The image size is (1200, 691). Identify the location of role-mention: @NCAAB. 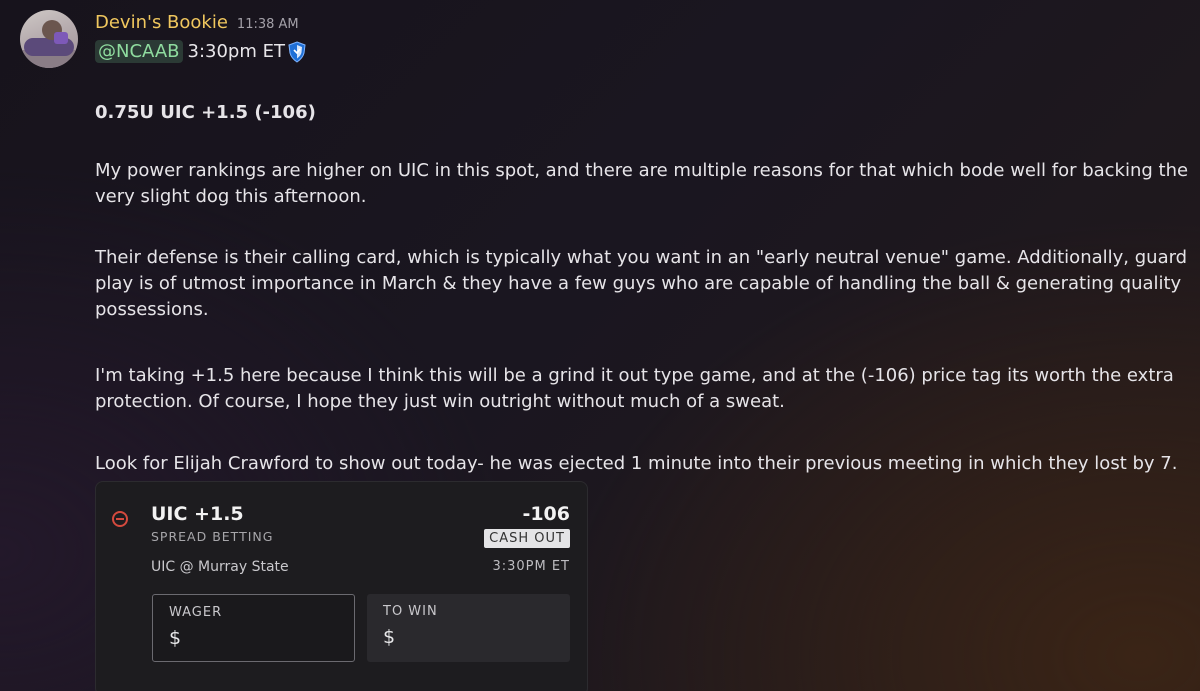
(139, 51).